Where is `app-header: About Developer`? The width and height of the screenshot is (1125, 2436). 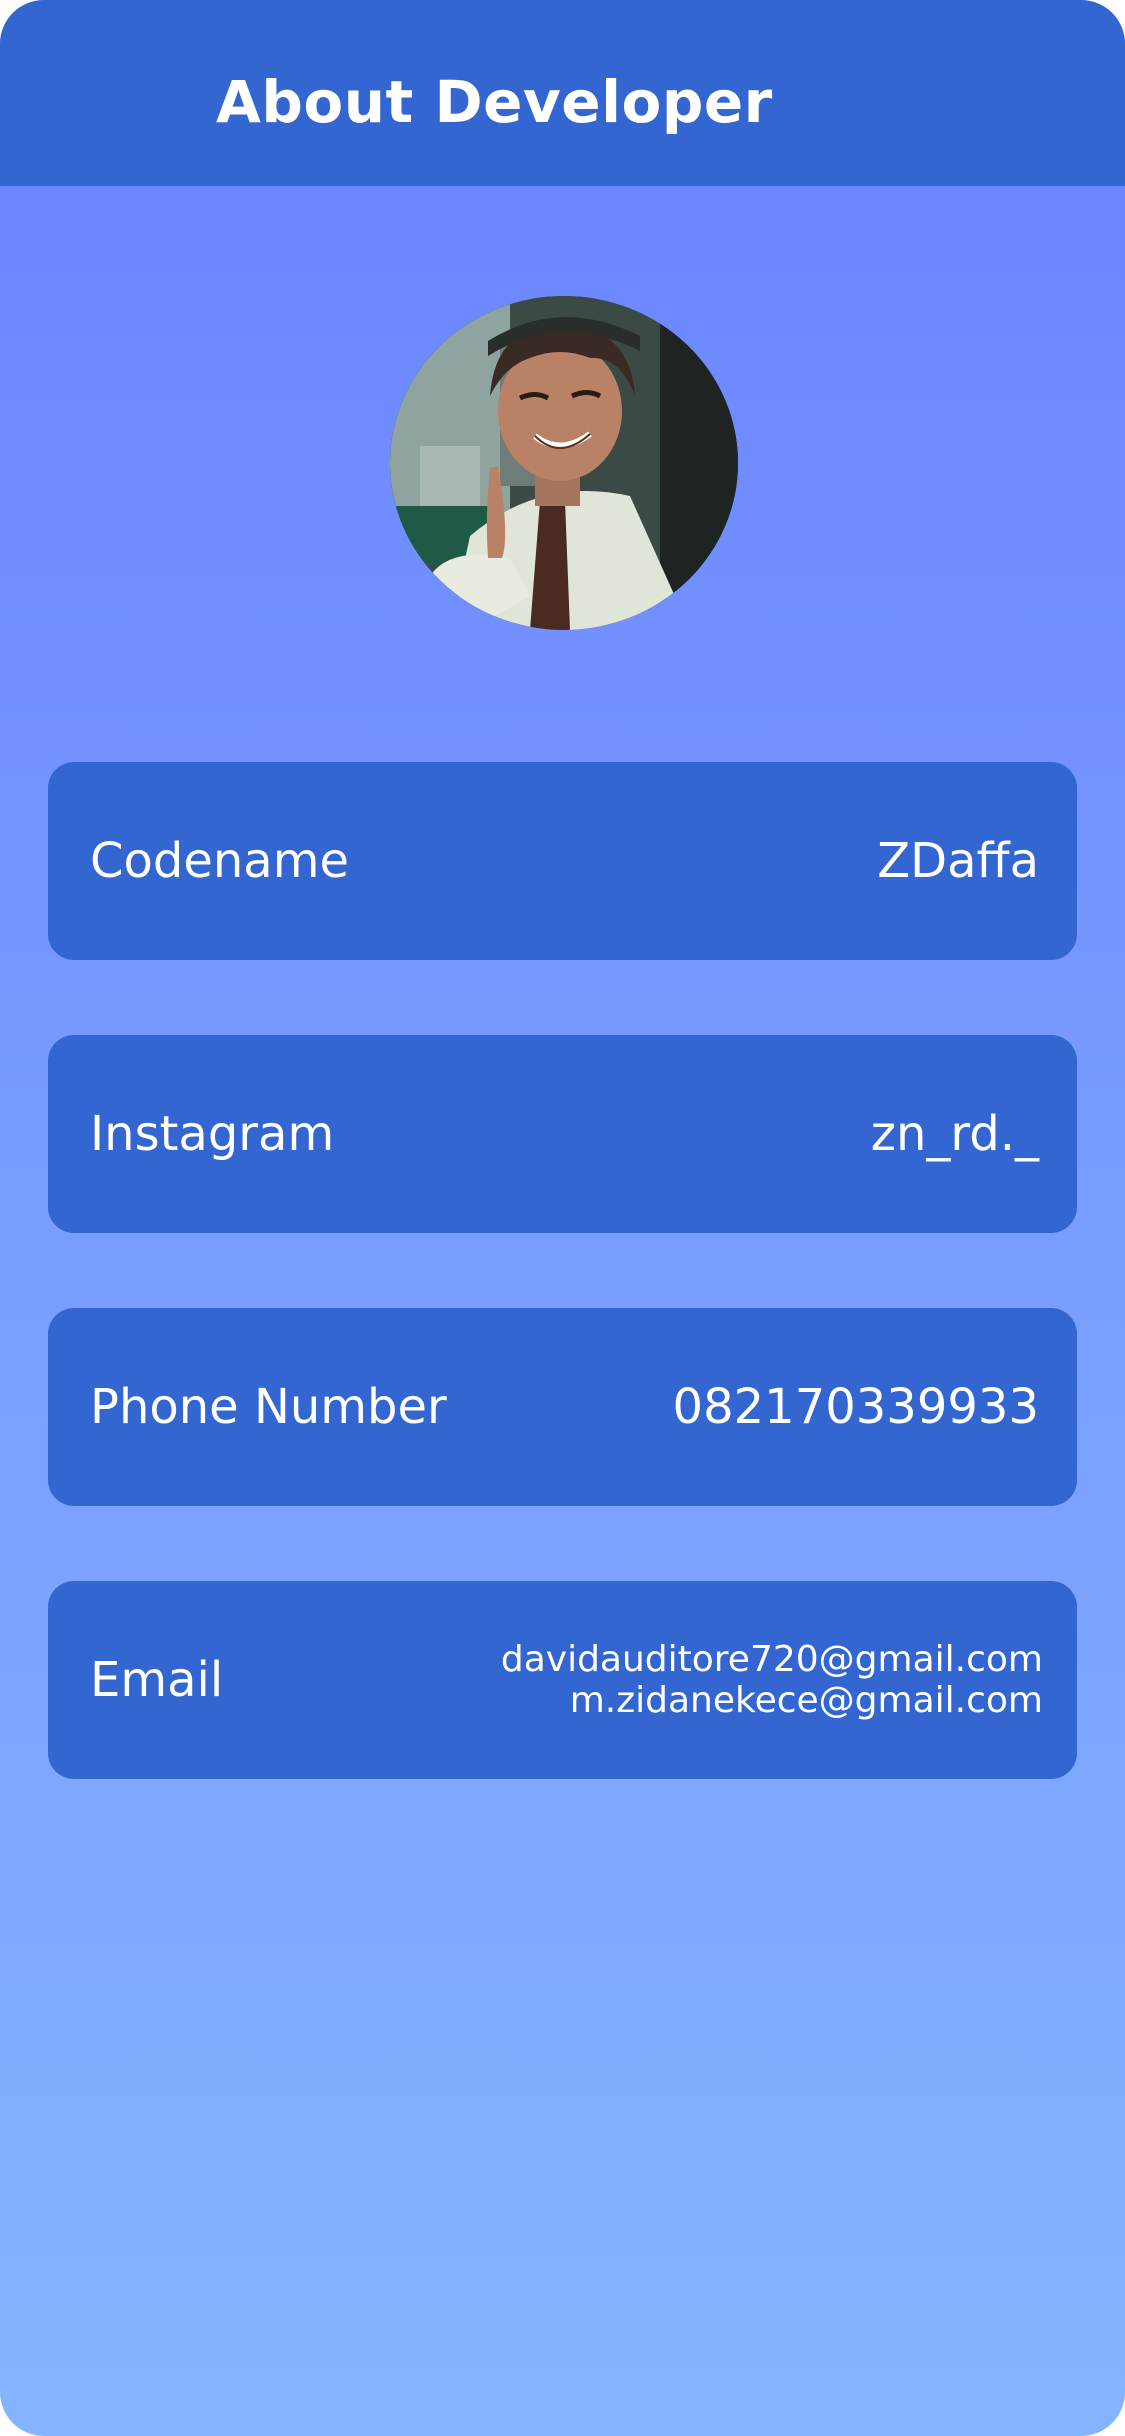
app-header: About Developer is located at coordinates (562, 93).